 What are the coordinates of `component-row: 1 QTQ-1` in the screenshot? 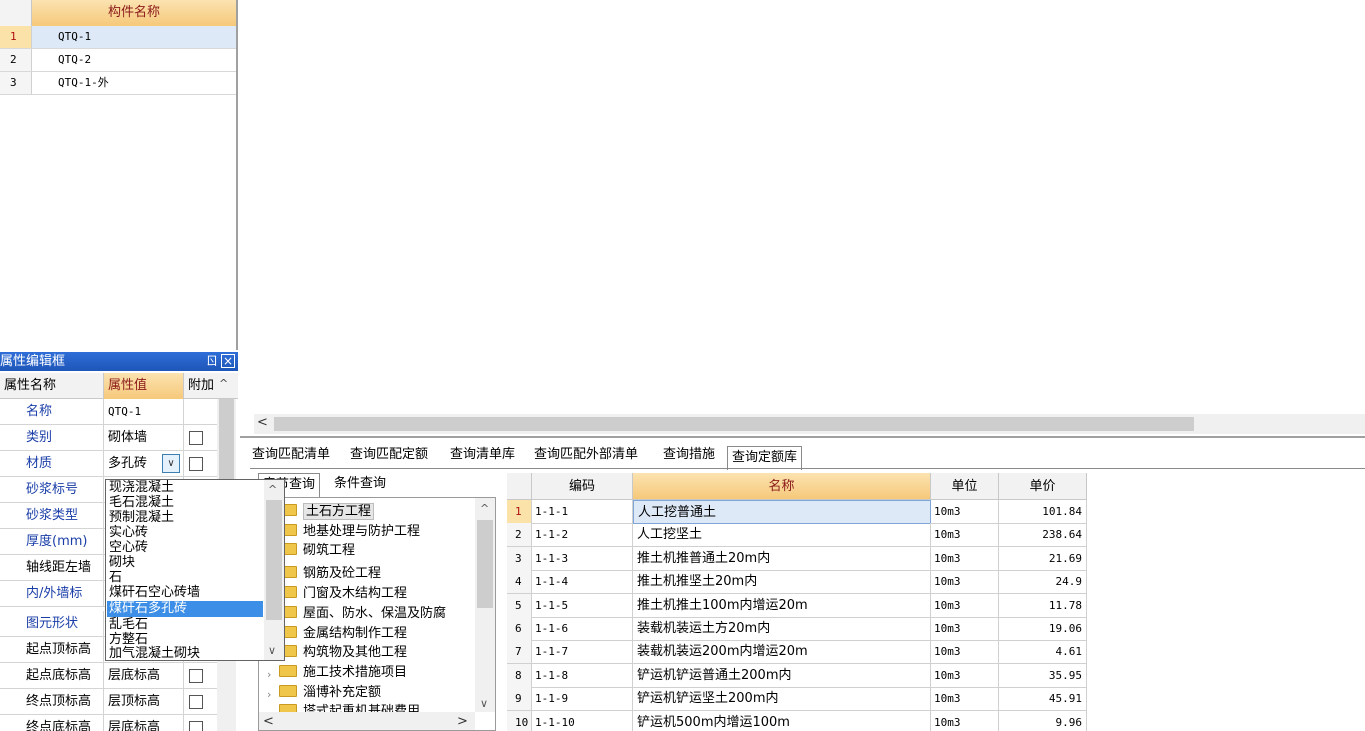 It's located at (118, 37).